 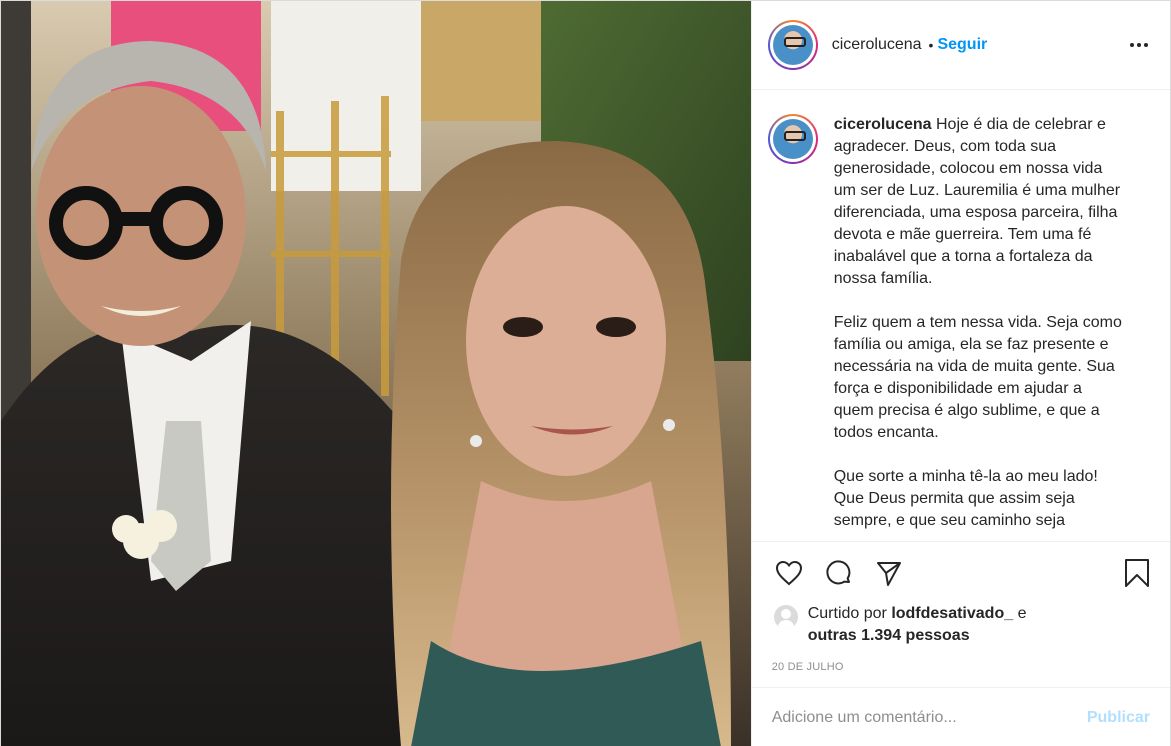 I want to click on author-avatar, so click(x=792, y=45).